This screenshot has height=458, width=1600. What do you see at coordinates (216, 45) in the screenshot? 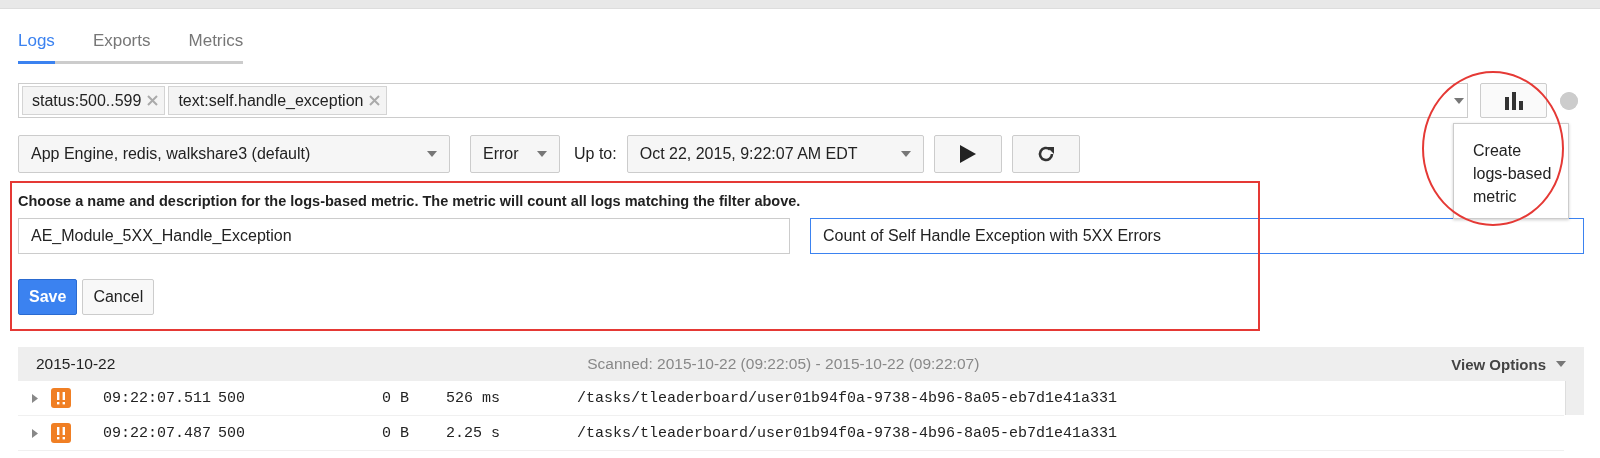
I see `tab: Metrics` at bounding box center [216, 45].